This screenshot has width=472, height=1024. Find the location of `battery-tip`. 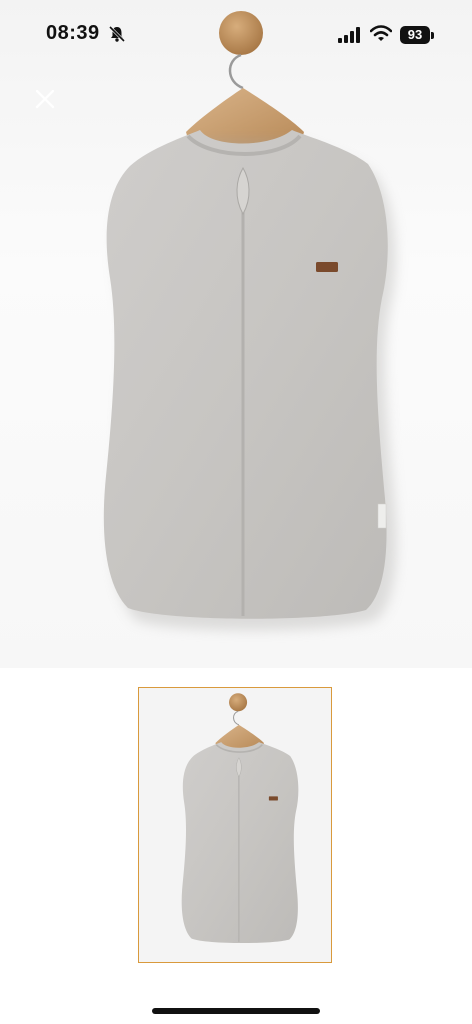

battery-tip is located at coordinates (432, 35).